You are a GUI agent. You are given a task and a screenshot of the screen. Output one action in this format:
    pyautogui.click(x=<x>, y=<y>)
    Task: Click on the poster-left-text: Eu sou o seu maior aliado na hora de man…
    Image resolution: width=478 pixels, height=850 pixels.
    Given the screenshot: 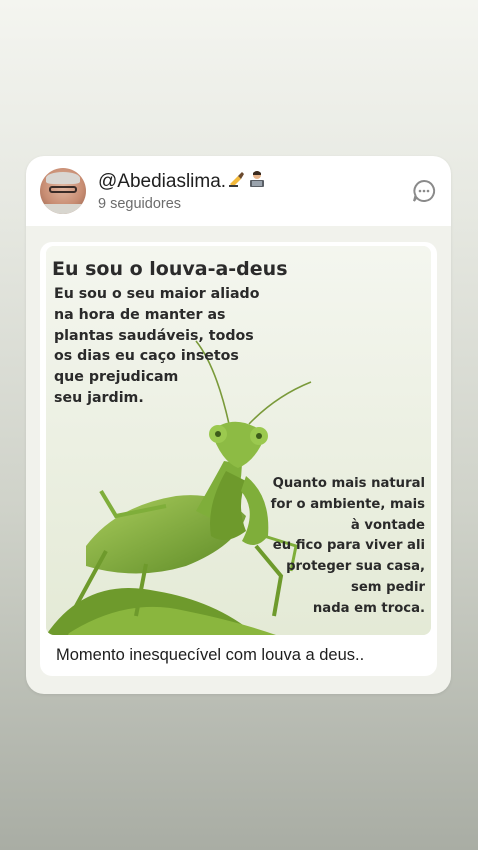 What is the action you would take?
    pyautogui.click(x=157, y=346)
    